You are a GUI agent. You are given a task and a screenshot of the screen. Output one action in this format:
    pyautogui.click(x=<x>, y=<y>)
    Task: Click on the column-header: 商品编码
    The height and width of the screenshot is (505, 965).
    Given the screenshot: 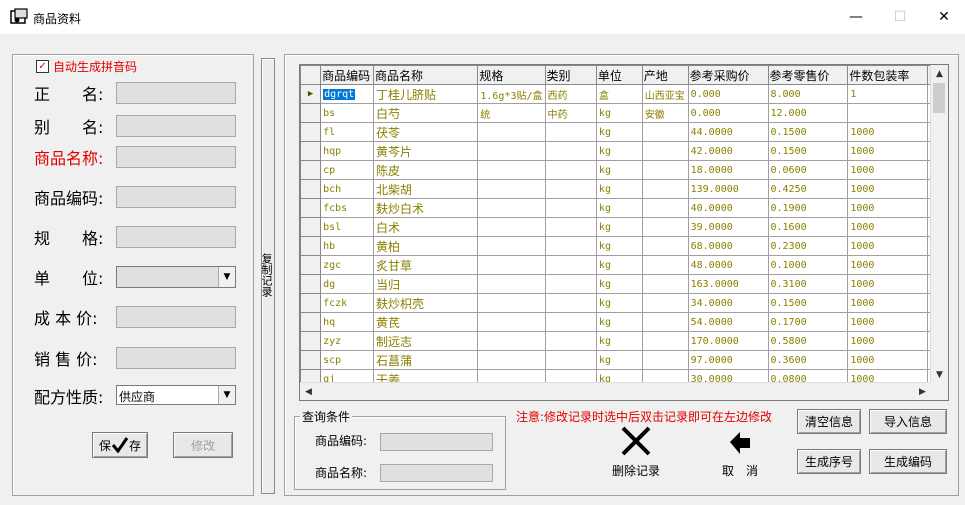 What is the action you would take?
    pyautogui.click(x=347, y=75)
    